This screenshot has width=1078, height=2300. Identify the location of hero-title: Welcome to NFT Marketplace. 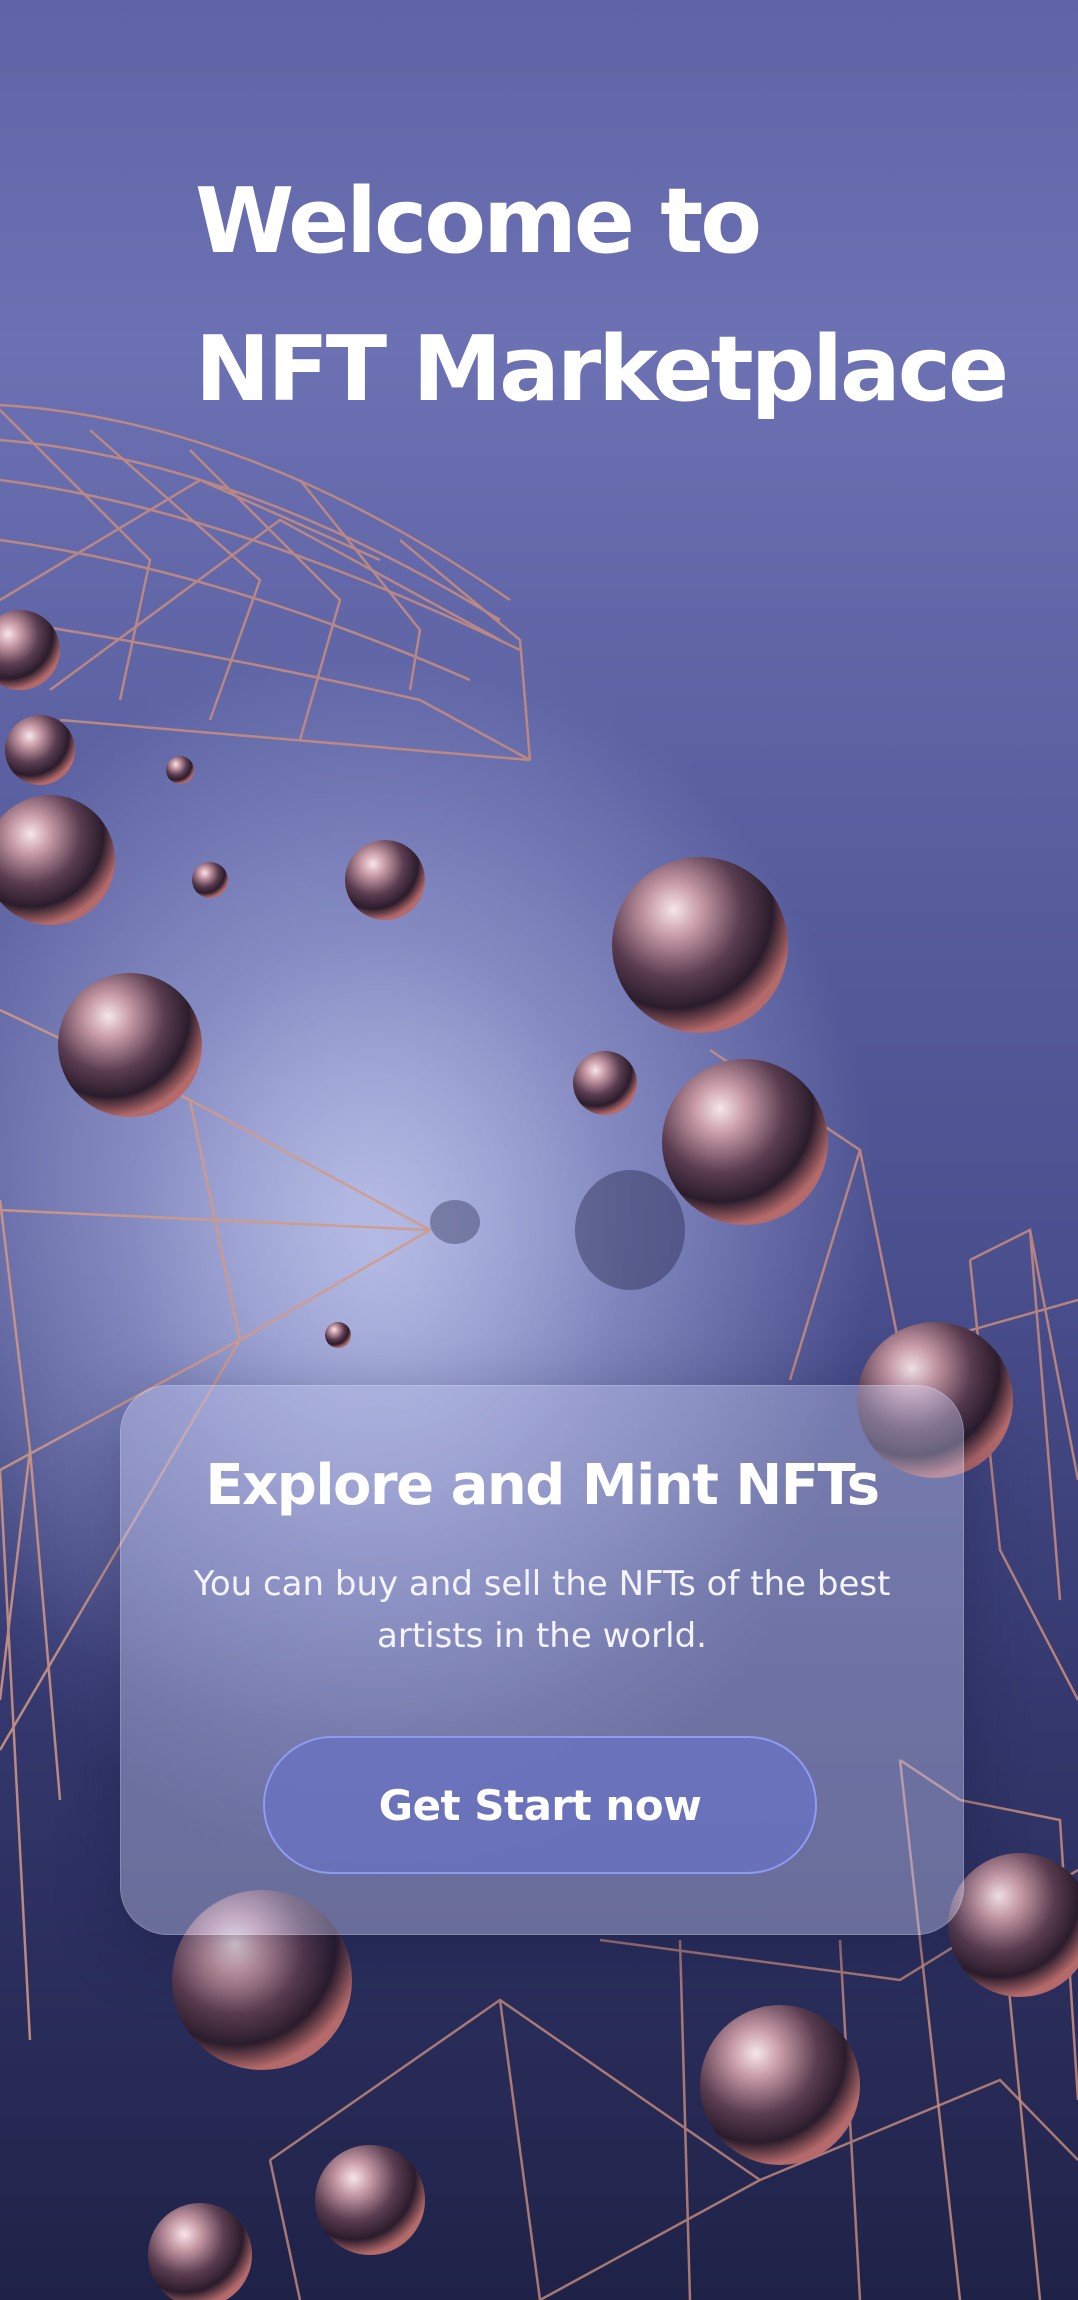
(602, 296).